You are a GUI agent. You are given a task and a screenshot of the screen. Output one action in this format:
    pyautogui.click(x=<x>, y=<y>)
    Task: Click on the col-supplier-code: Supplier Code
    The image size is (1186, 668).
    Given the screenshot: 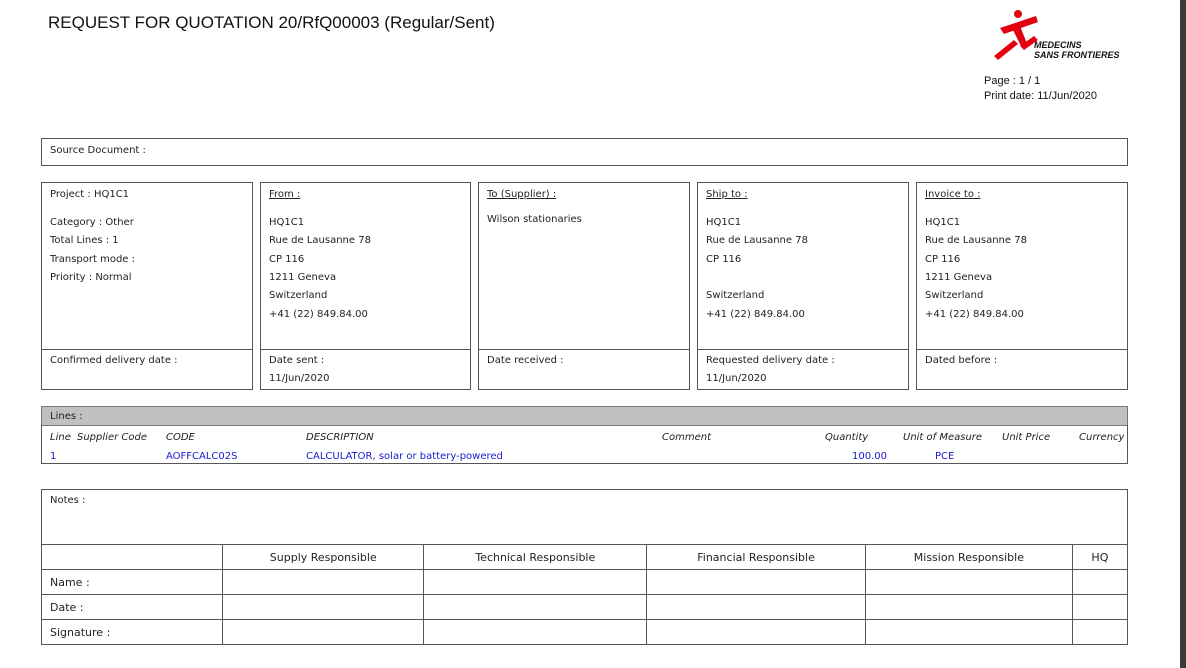 What is the action you would take?
    pyautogui.click(x=112, y=437)
    